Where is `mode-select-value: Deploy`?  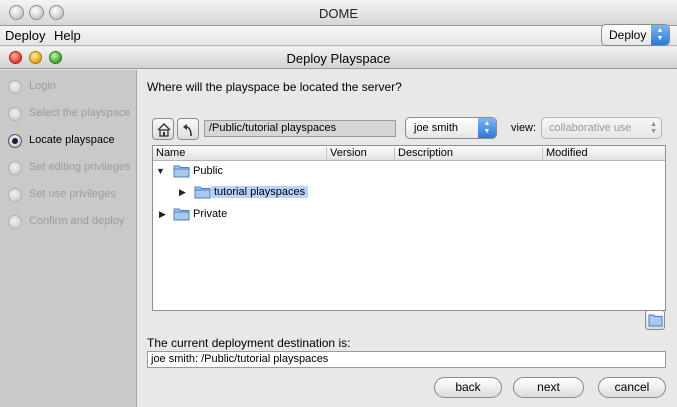 mode-select-value: Deploy is located at coordinates (628, 35).